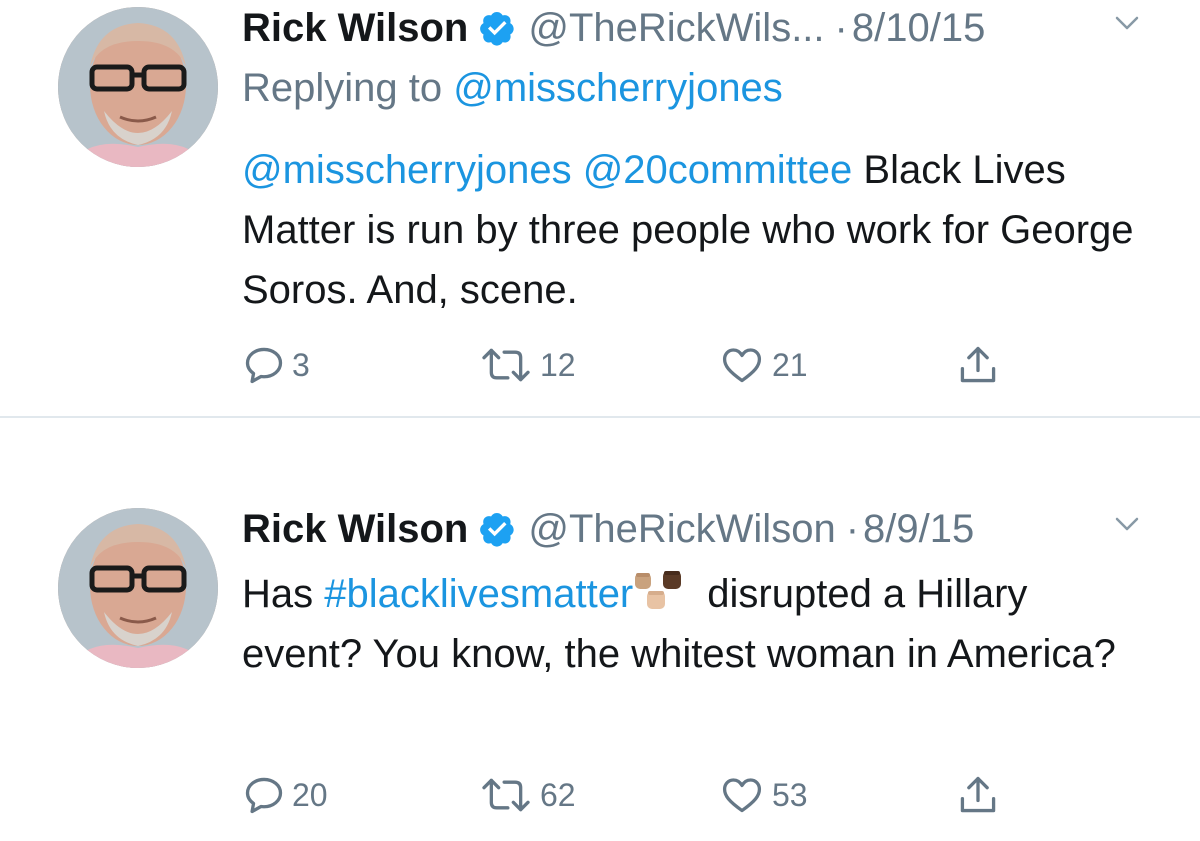  I want to click on retweet-count: 62, so click(558, 794).